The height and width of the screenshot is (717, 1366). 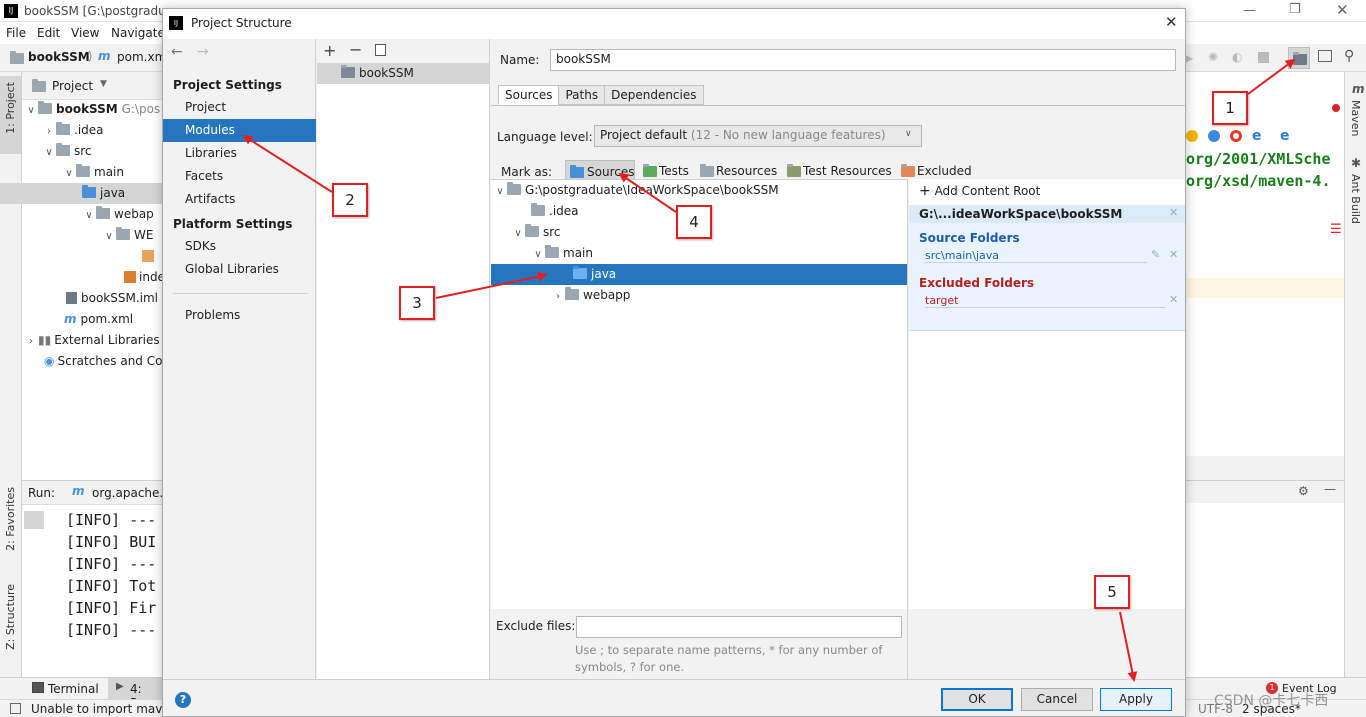 What do you see at coordinates (417, 303) in the screenshot?
I see `callout-3: 3` at bounding box center [417, 303].